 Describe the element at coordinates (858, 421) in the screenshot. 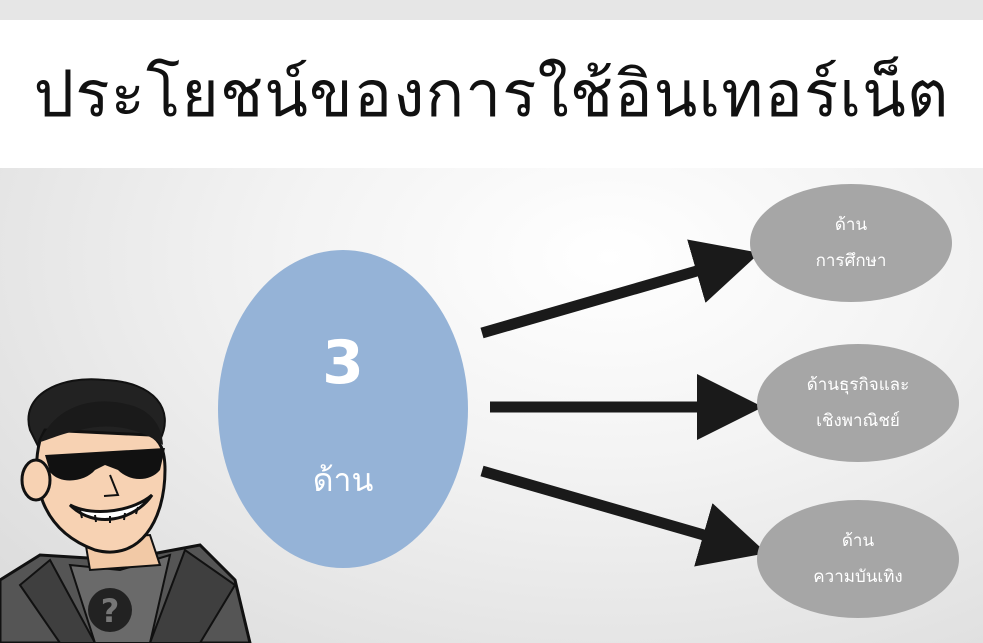

I see `node-business-line2: เชิงพาณิชย์` at that location.